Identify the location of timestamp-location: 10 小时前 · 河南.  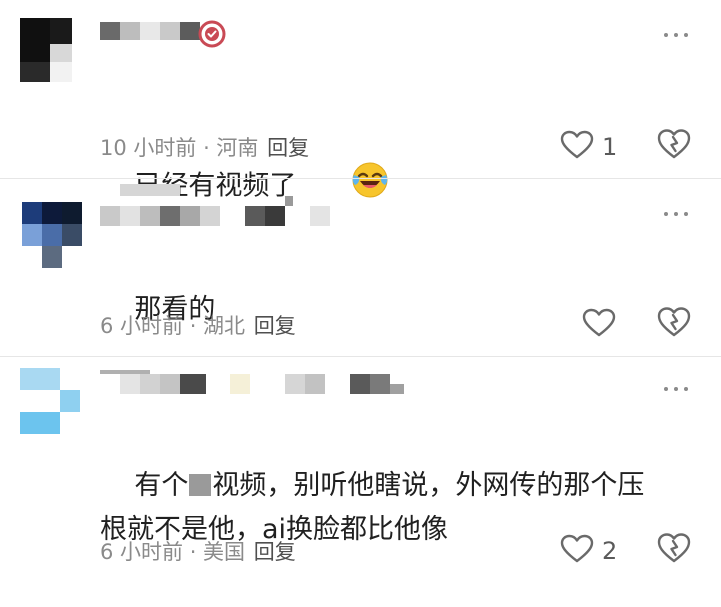
(179, 148).